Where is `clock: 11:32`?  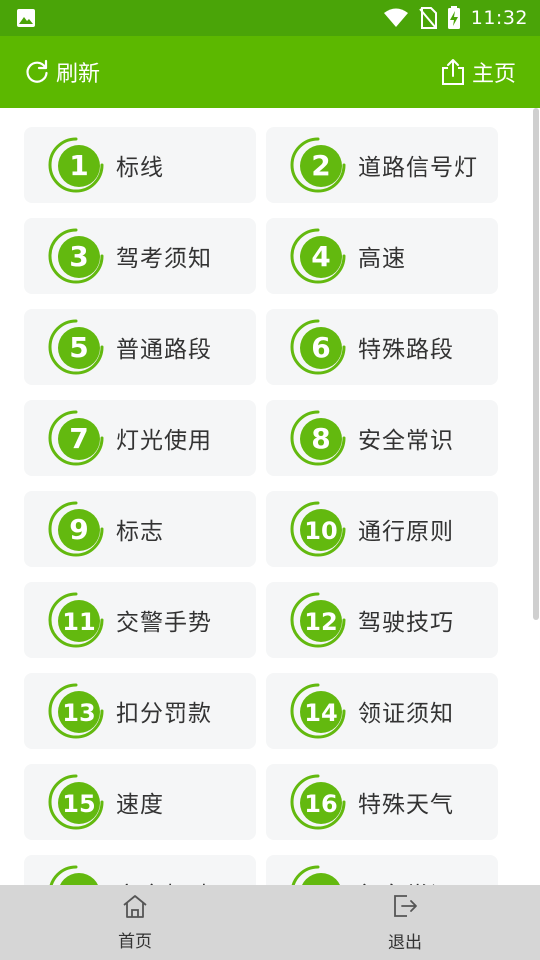 clock: 11:32 is located at coordinates (499, 18).